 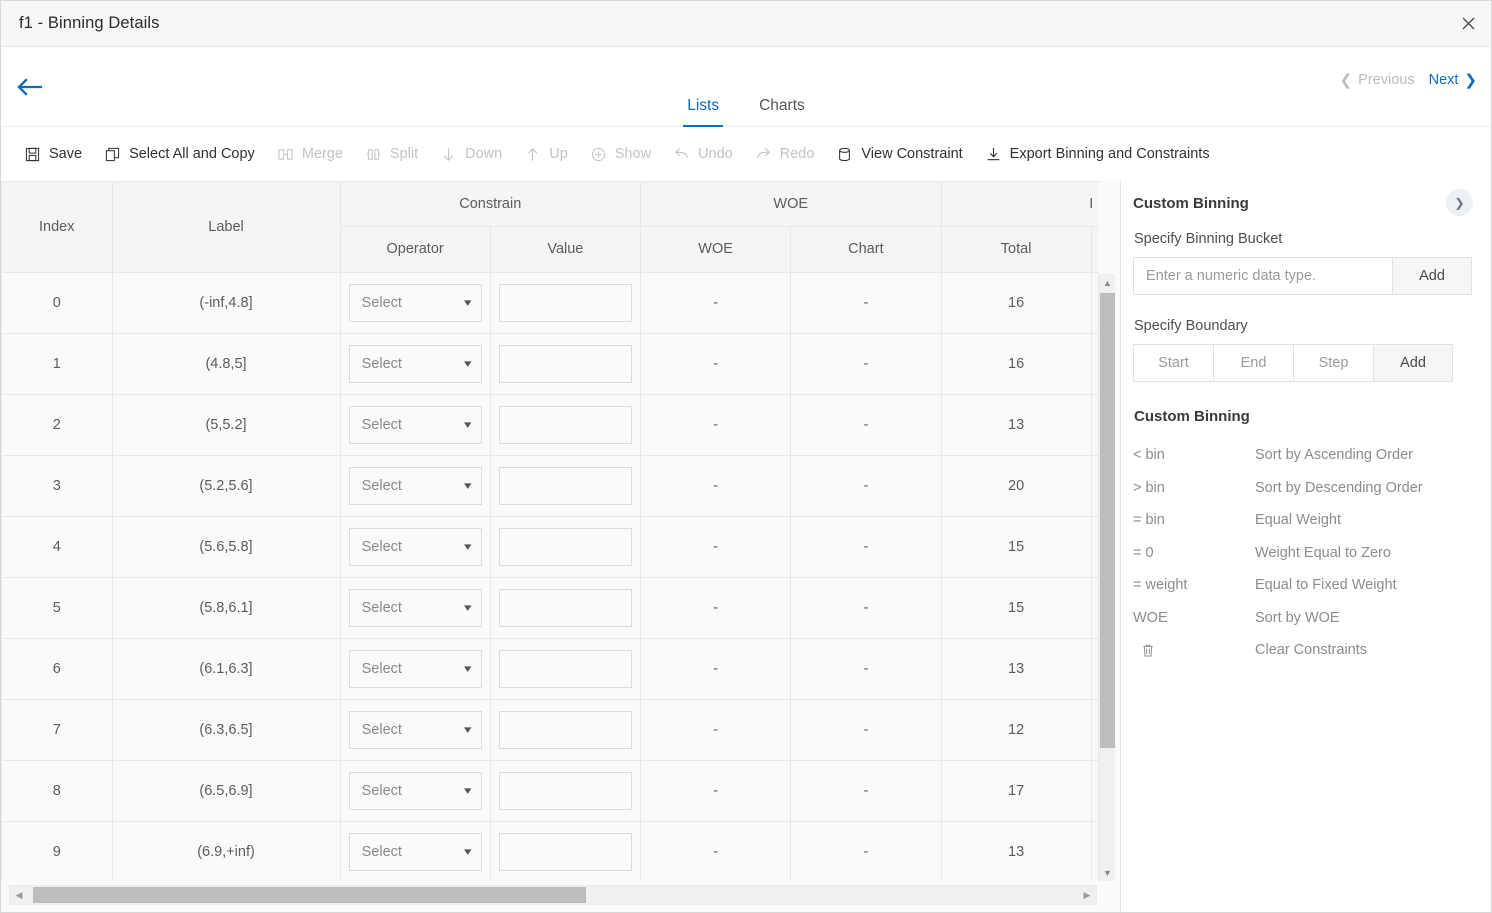 What do you see at coordinates (179, 154) in the screenshot?
I see `select-all-and-copy-button: Select All and Copy` at bounding box center [179, 154].